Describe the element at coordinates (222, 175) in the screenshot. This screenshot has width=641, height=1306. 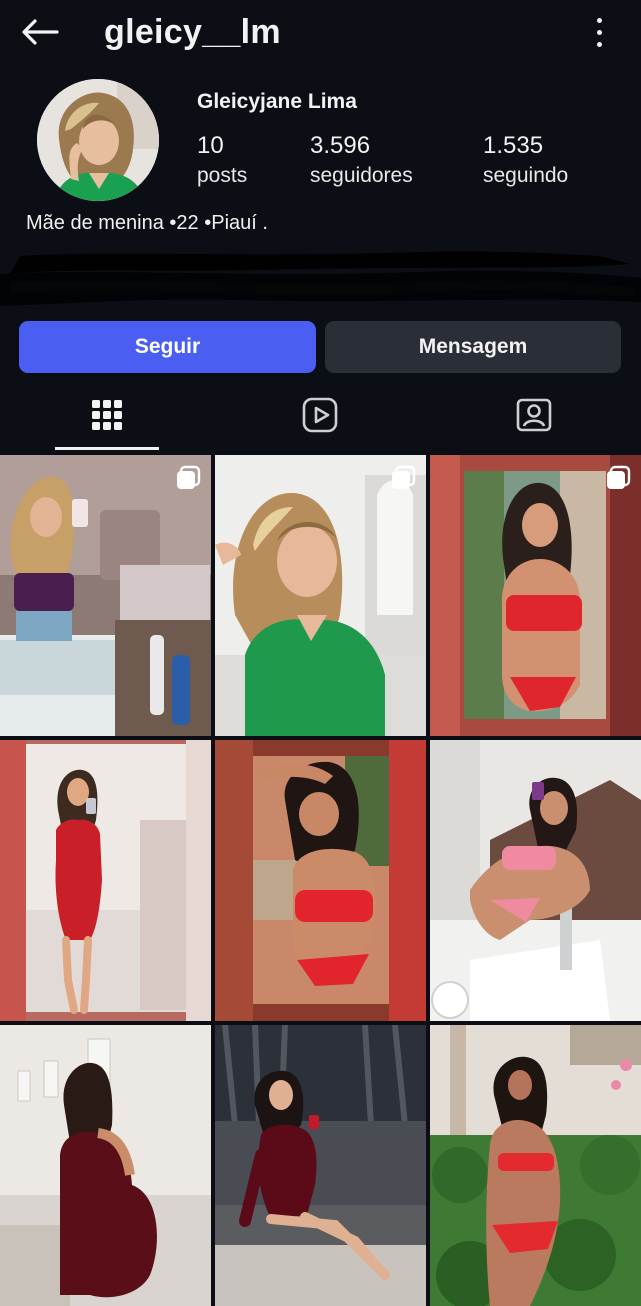
I see `posts-label: posts` at that location.